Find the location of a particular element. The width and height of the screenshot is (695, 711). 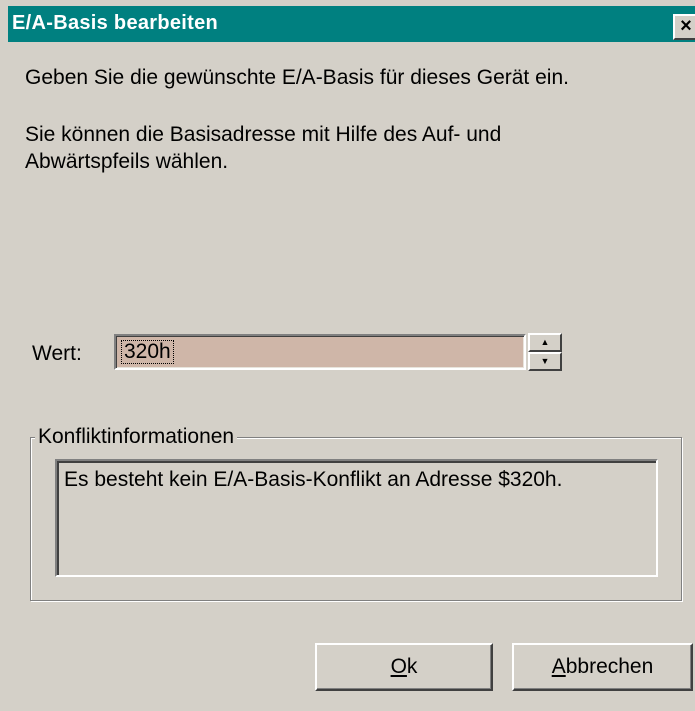

cancel-label-rest: bbrechen is located at coordinates (609, 666).